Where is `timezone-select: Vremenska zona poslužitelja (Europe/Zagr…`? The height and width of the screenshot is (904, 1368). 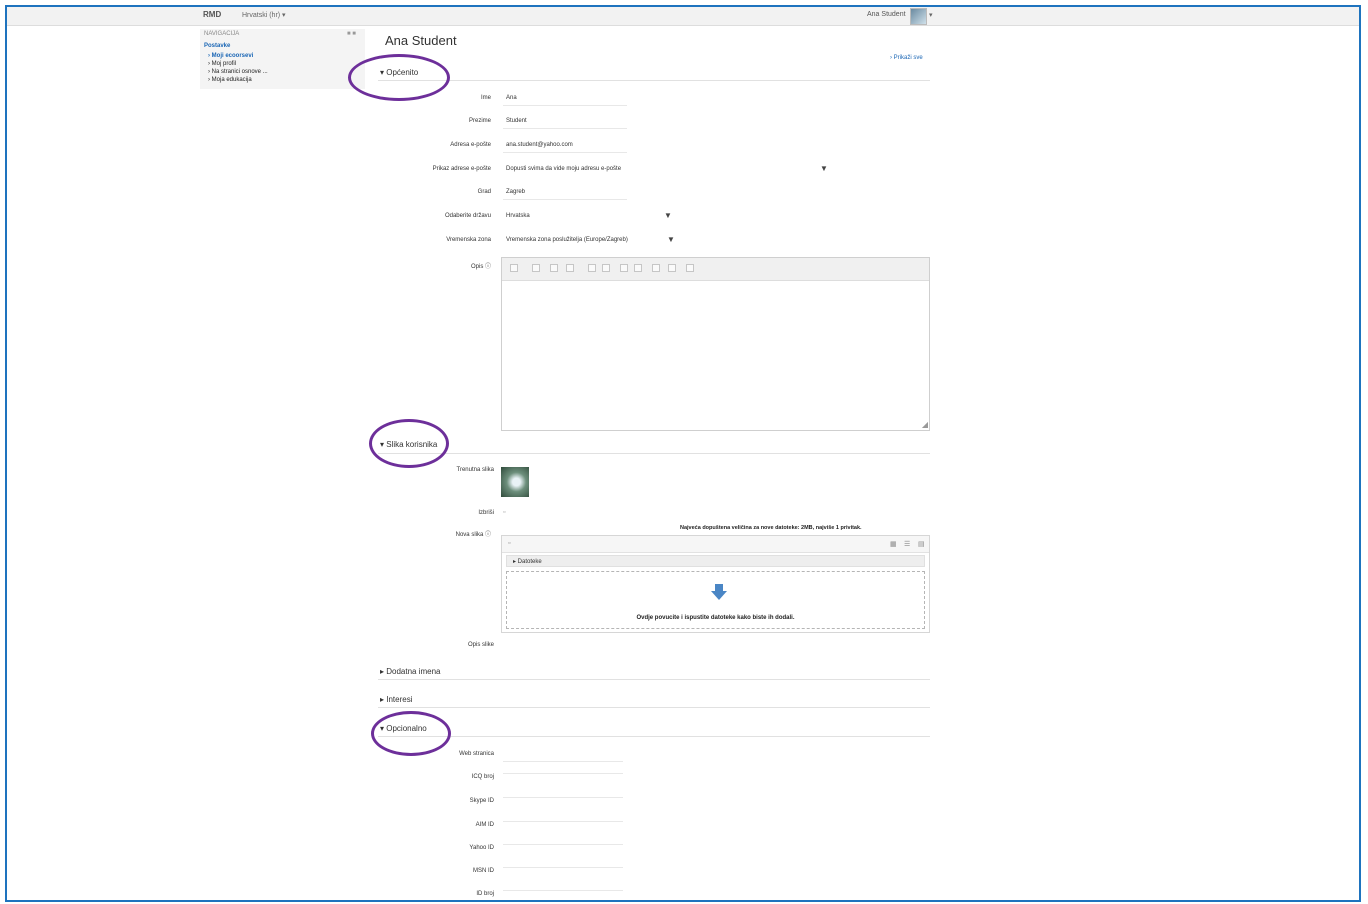
timezone-select: Vremenska zona poslužitelja (Europe/Zagr… is located at coordinates (567, 240).